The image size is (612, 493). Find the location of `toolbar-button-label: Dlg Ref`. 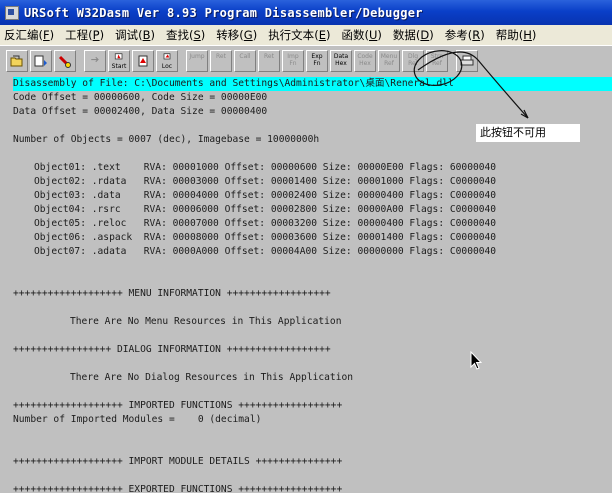

toolbar-button-label: Dlg Ref is located at coordinates (413, 59).